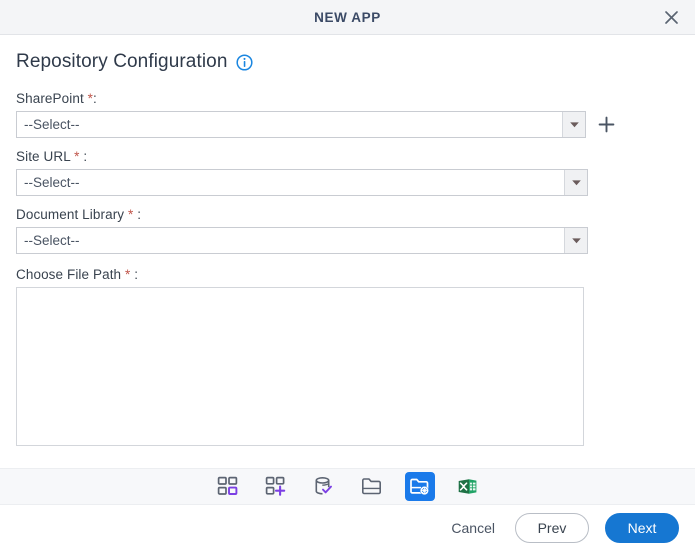 The width and height of the screenshot is (695, 551). Describe the element at coordinates (642, 528) in the screenshot. I see `next-button: Next` at that location.